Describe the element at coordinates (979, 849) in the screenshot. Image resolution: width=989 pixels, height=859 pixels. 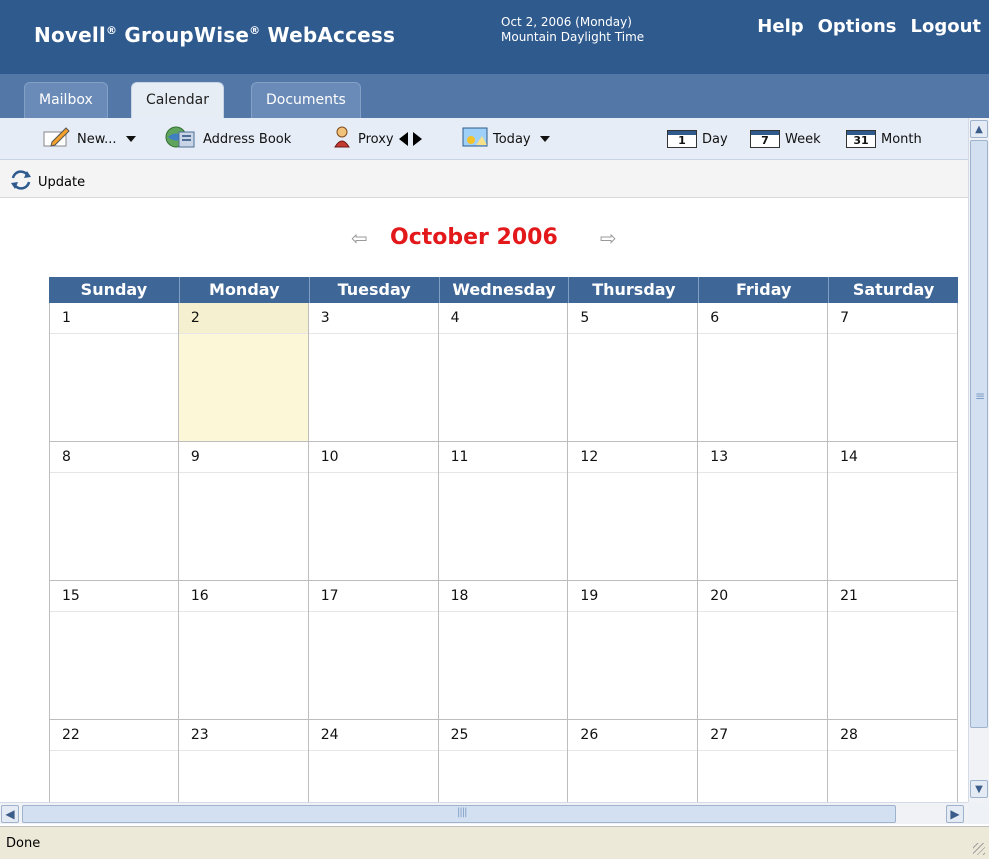
I see `resize-grip-icon` at that location.